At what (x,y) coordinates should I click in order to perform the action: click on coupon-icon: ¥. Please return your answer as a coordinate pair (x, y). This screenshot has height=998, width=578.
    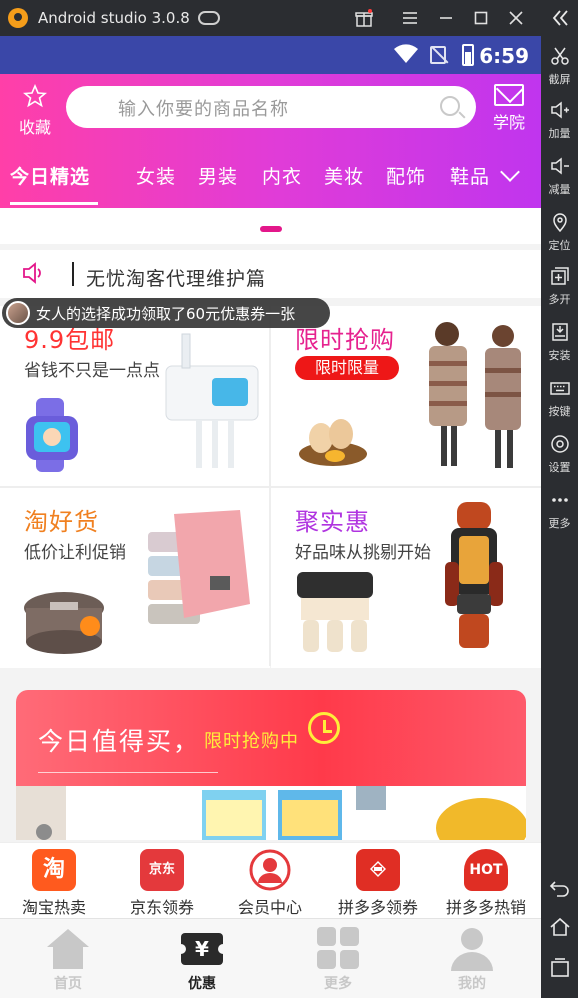
    Looking at the image, I should click on (202, 948).